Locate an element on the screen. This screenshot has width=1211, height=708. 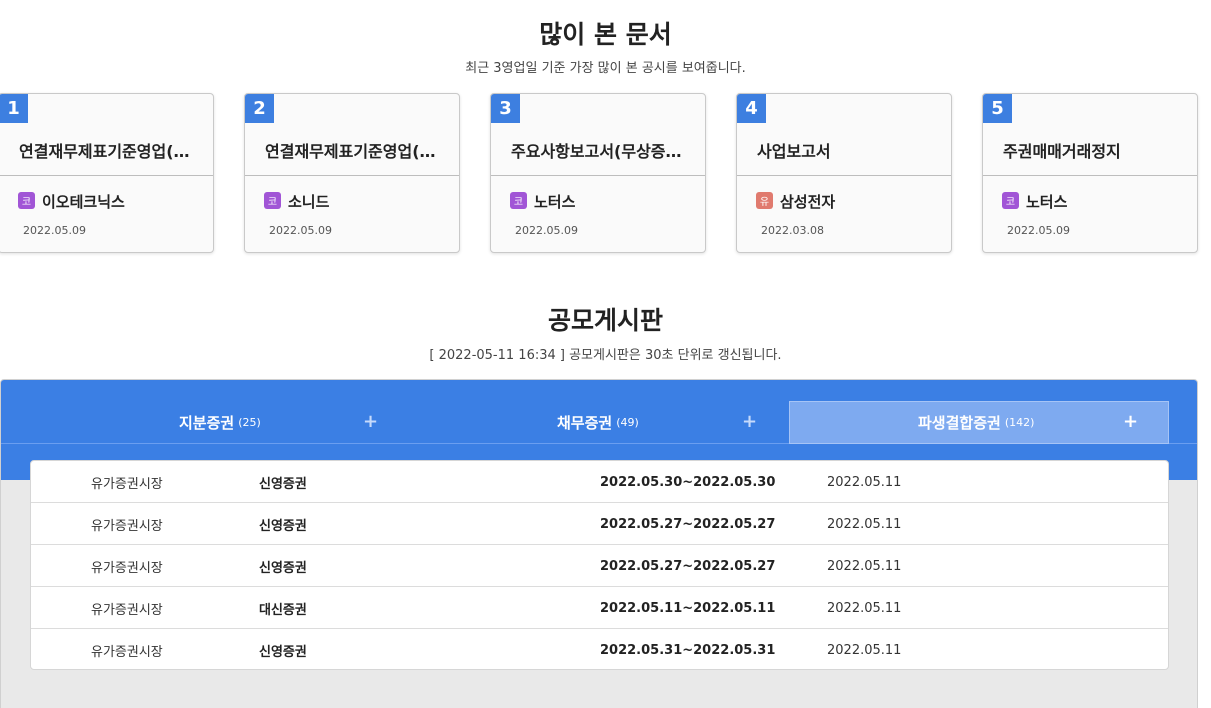
subscription-period-cell: 2022.05.30~2022.05.30 is located at coordinates (688, 482).